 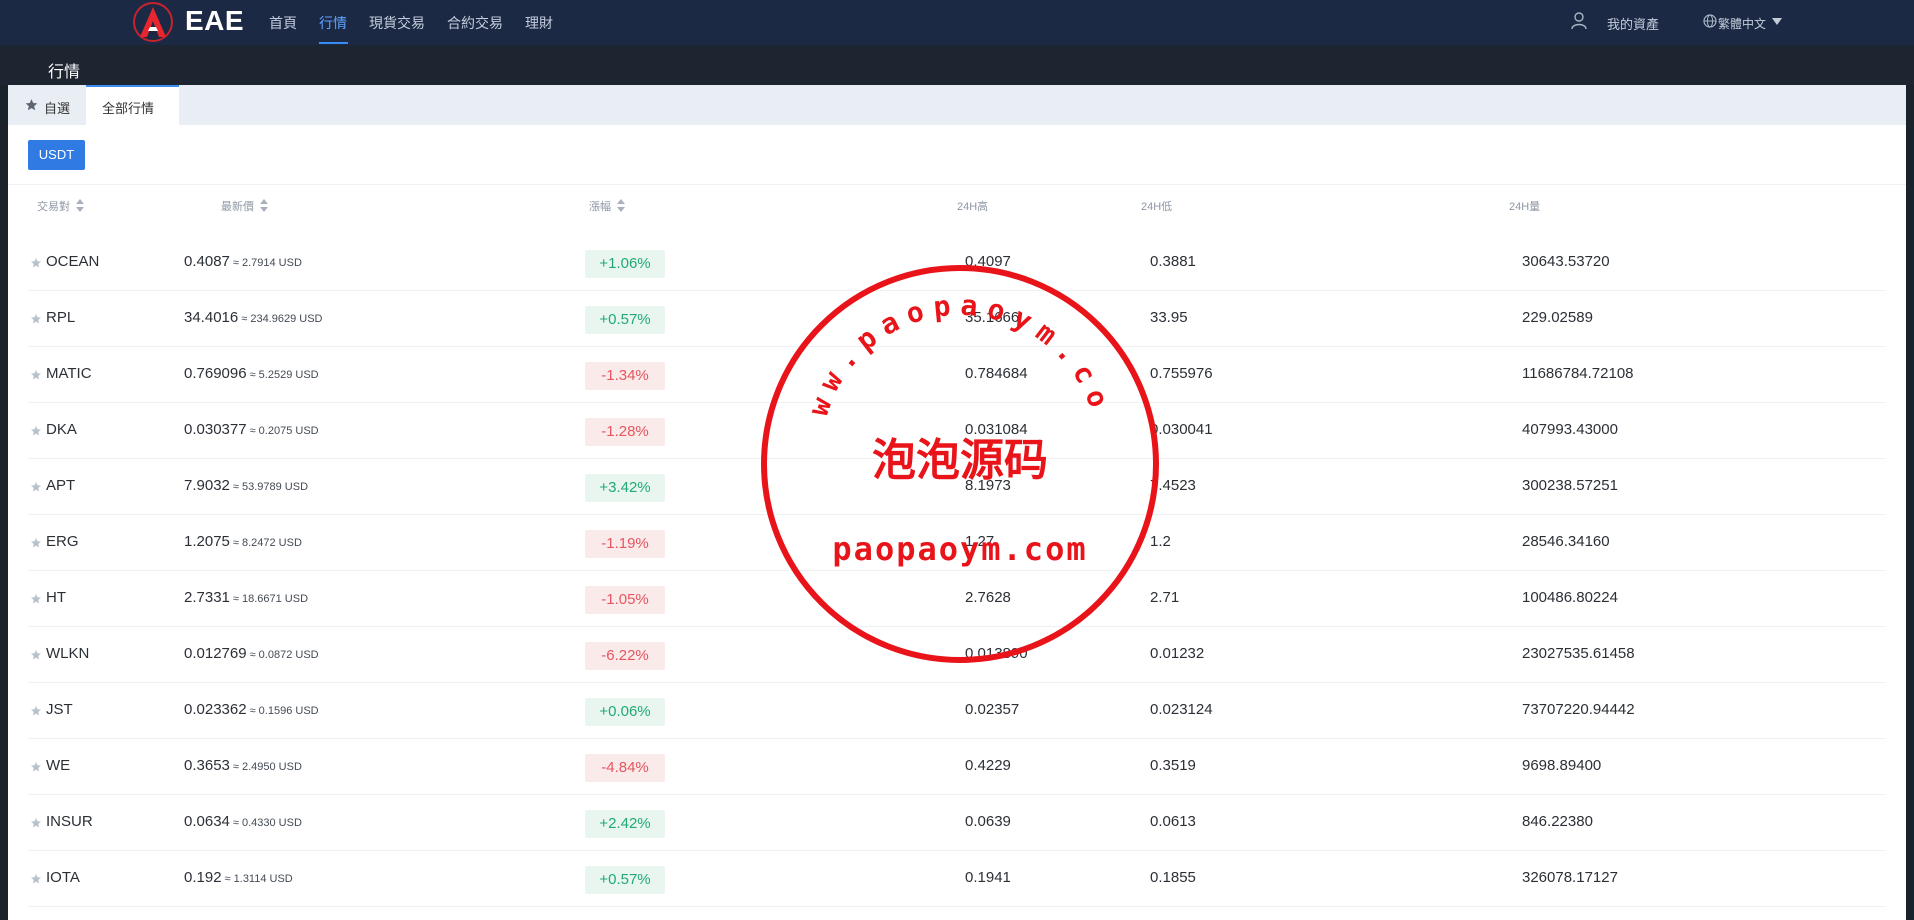 What do you see at coordinates (58, 765) in the screenshot?
I see `pair-name: WE` at bounding box center [58, 765].